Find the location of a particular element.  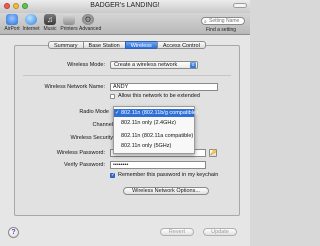

revert-button: Revert is located at coordinates (177, 232).